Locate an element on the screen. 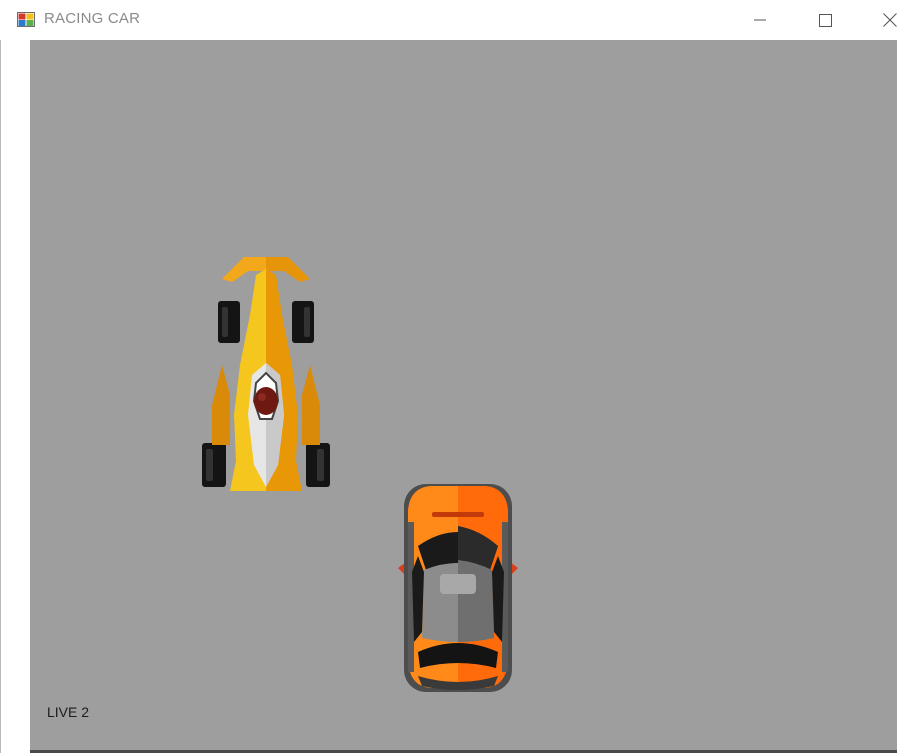 The width and height of the screenshot is (900, 753). yellow-formula-car is located at coordinates (266, 374).